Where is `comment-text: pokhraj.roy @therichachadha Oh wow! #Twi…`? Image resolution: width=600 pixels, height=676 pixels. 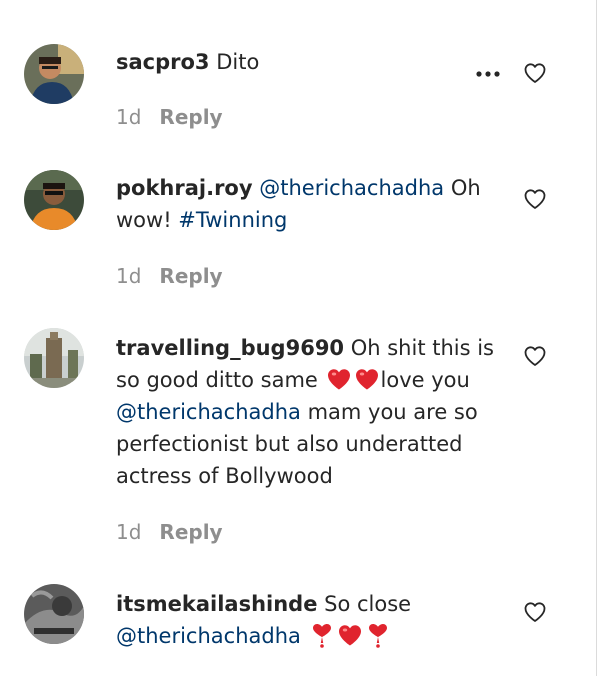
comment-text: pokhraj.roy @therichachadha Oh wow! #Twi… is located at coordinates (312, 204).